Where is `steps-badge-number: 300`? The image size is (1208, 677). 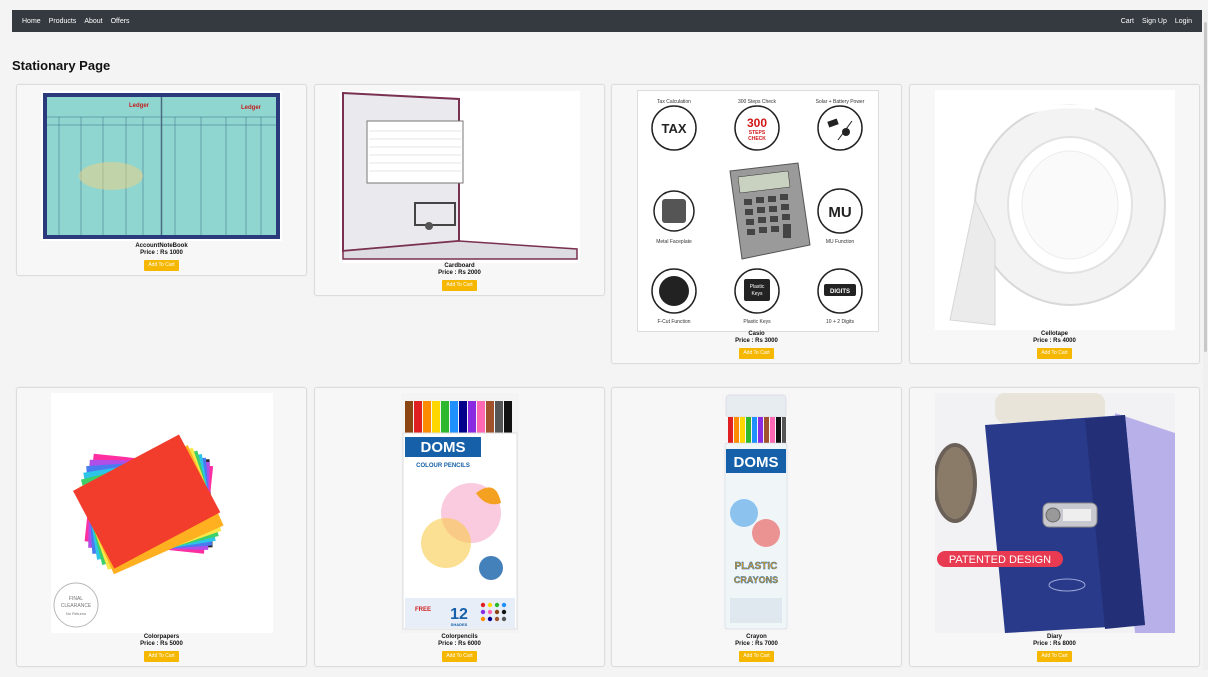
steps-badge-number: 300 is located at coordinates (757, 123).